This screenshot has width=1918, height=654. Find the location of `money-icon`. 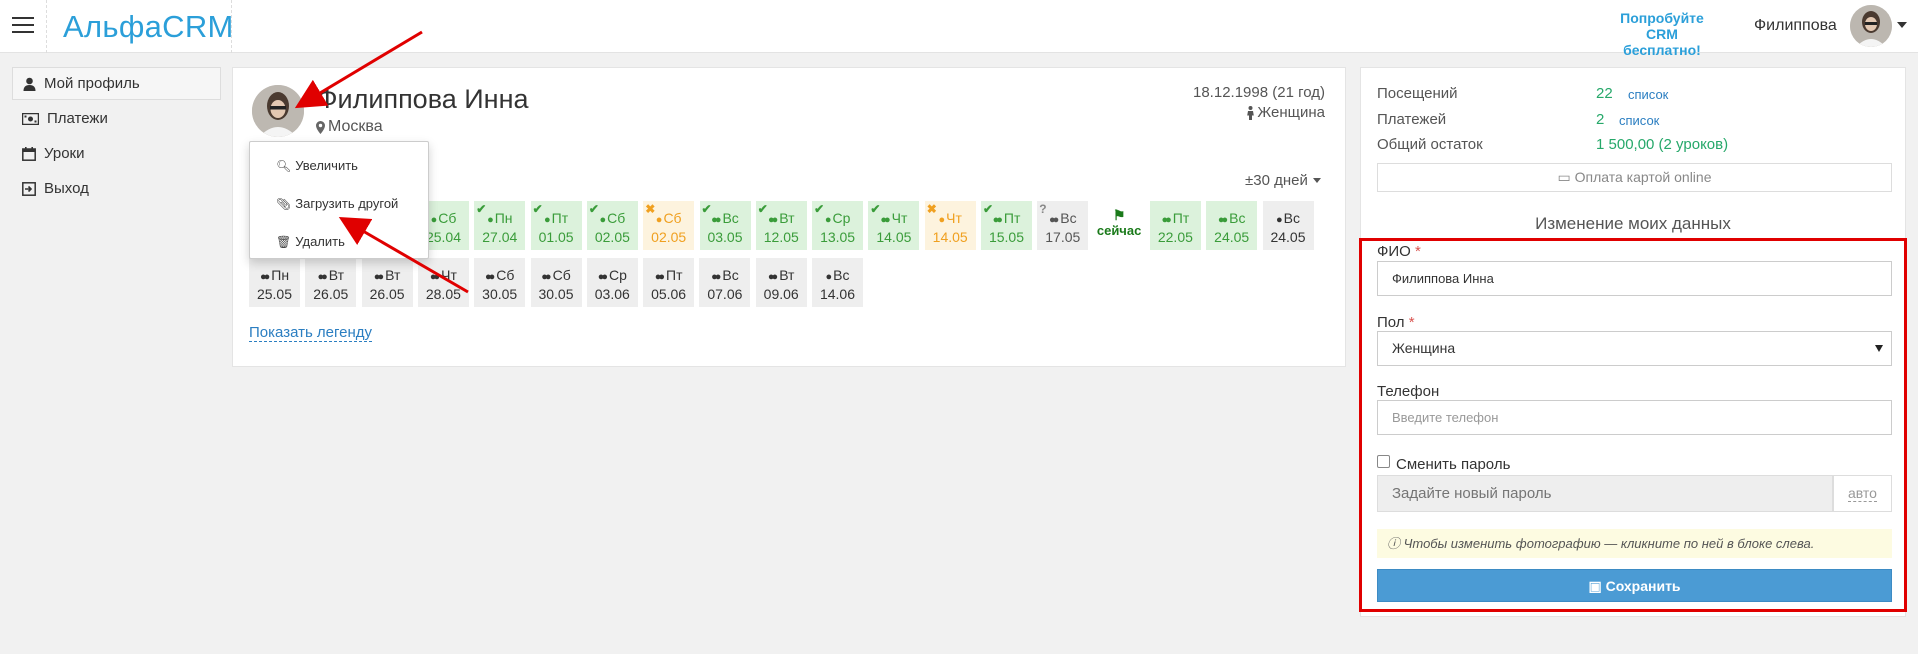

money-icon is located at coordinates (30, 118).